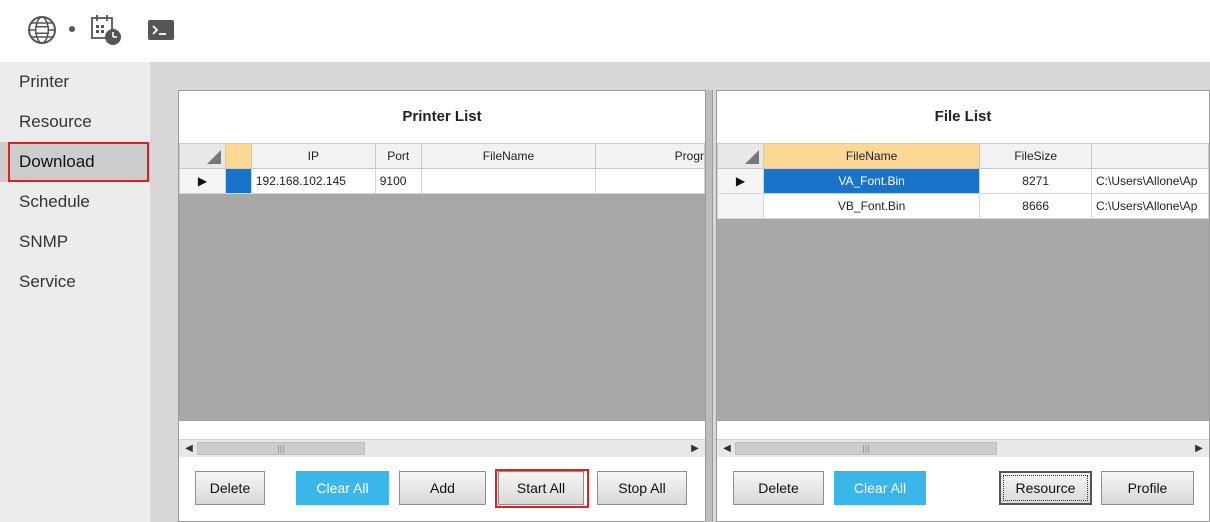  I want to click on column-header-path, so click(1150, 156).